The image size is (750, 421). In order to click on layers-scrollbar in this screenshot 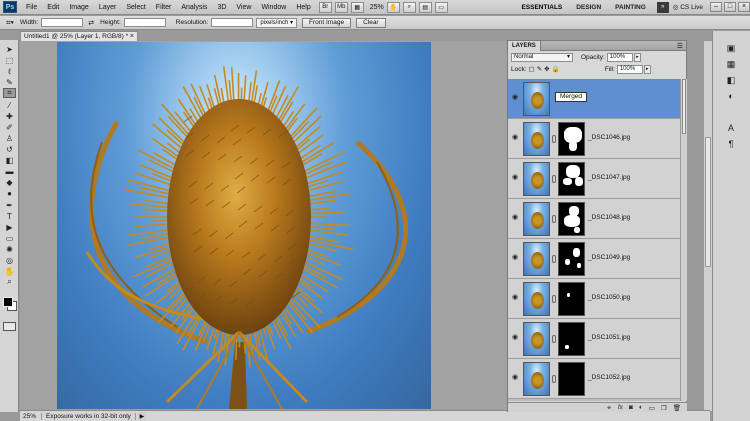, I will do `click(683, 240)`.